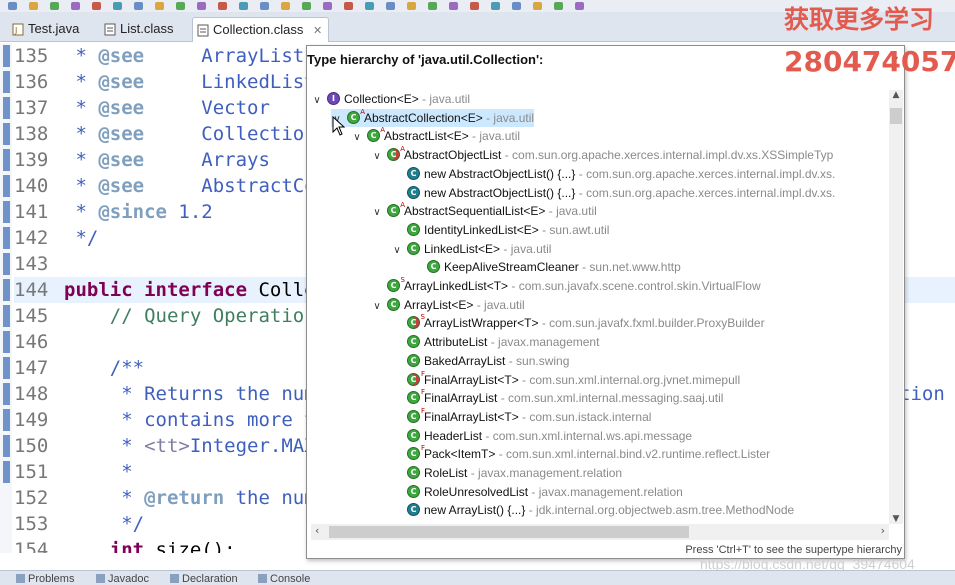  I want to click on modifier-badge: F, so click(422, 373).